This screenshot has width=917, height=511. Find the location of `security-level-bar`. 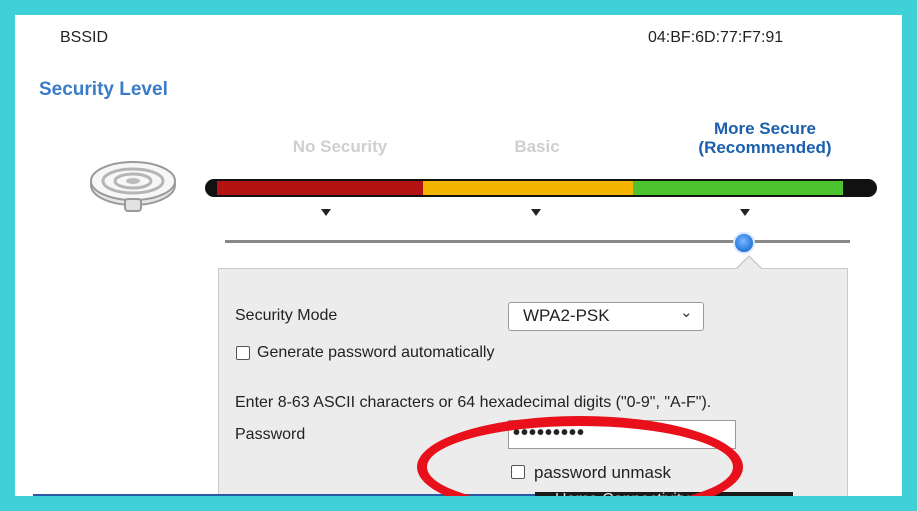

security-level-bar is located at coordinates (541, 188).